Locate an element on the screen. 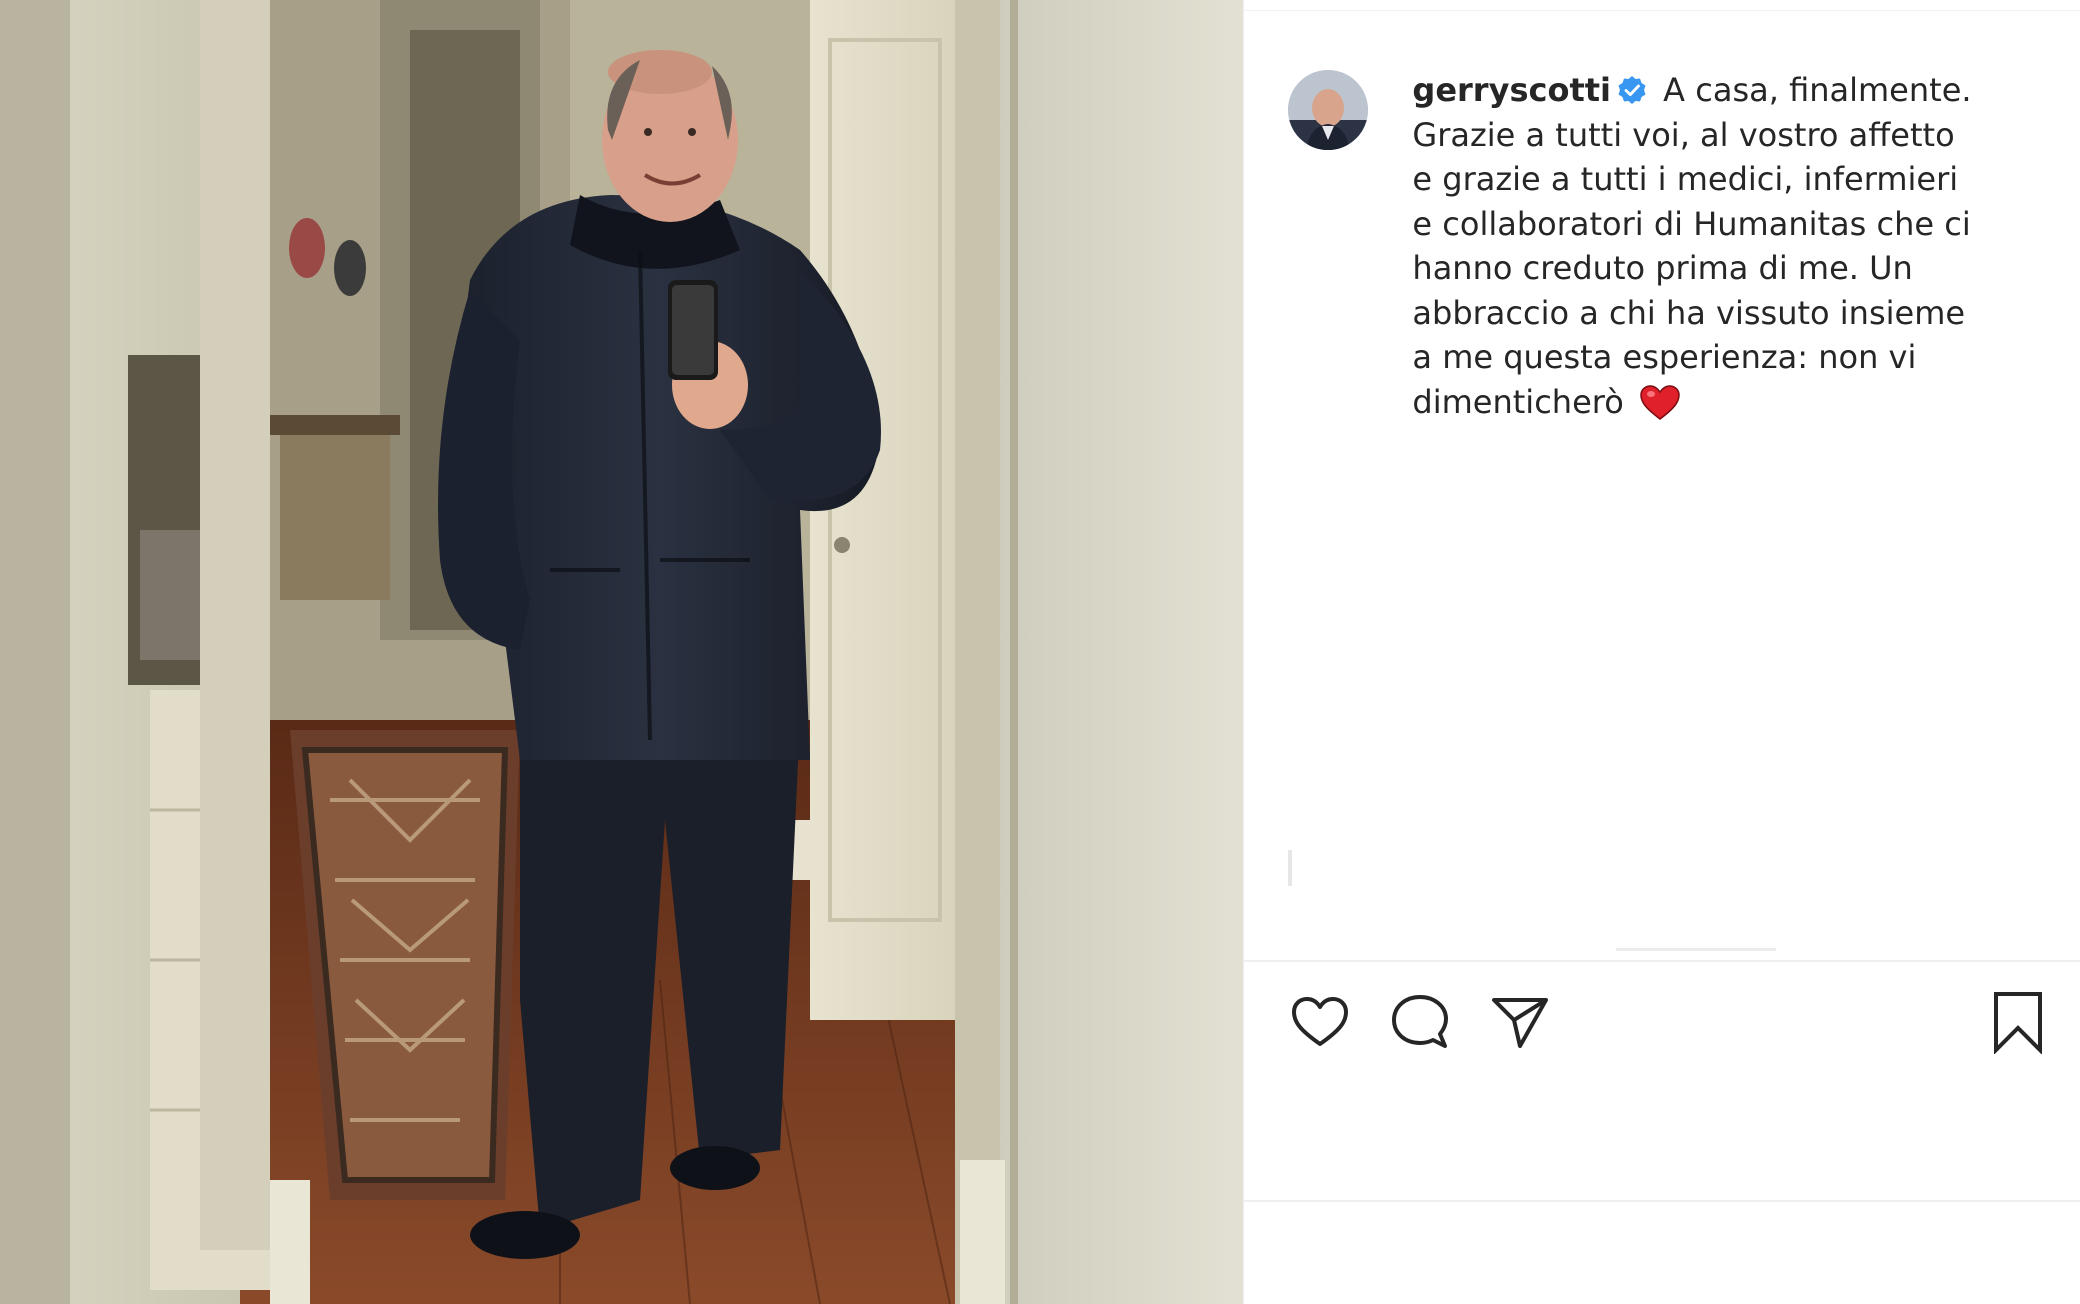  like-button is located at coordinates (1320, 1022).